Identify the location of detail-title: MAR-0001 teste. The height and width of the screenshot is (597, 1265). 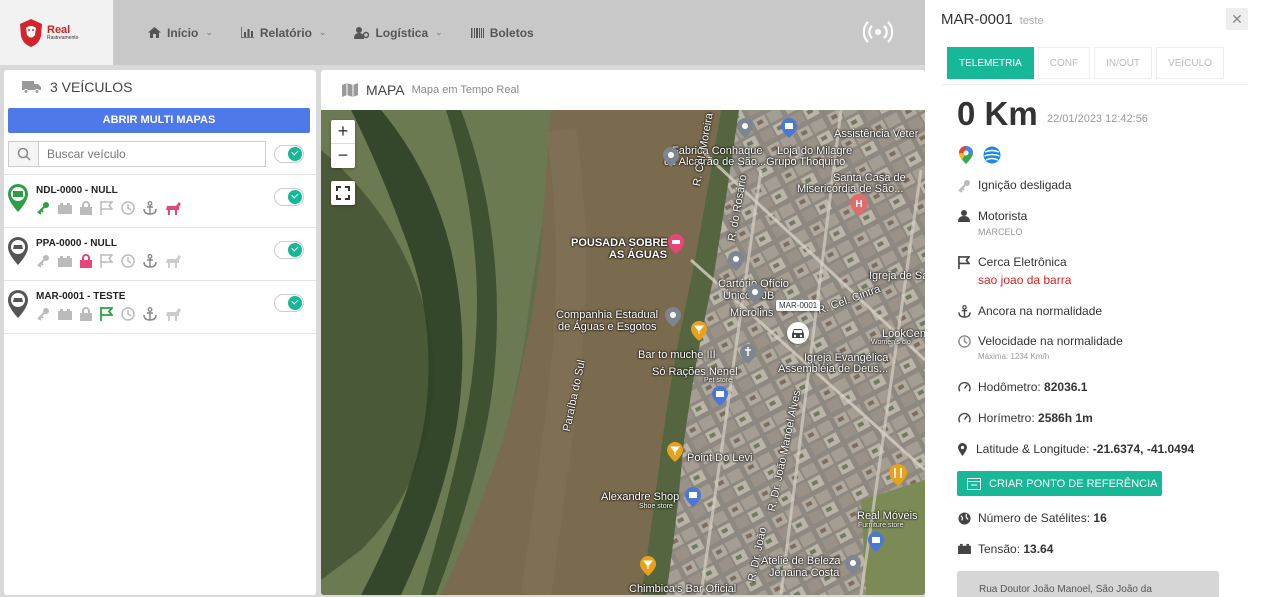
(992, 19).